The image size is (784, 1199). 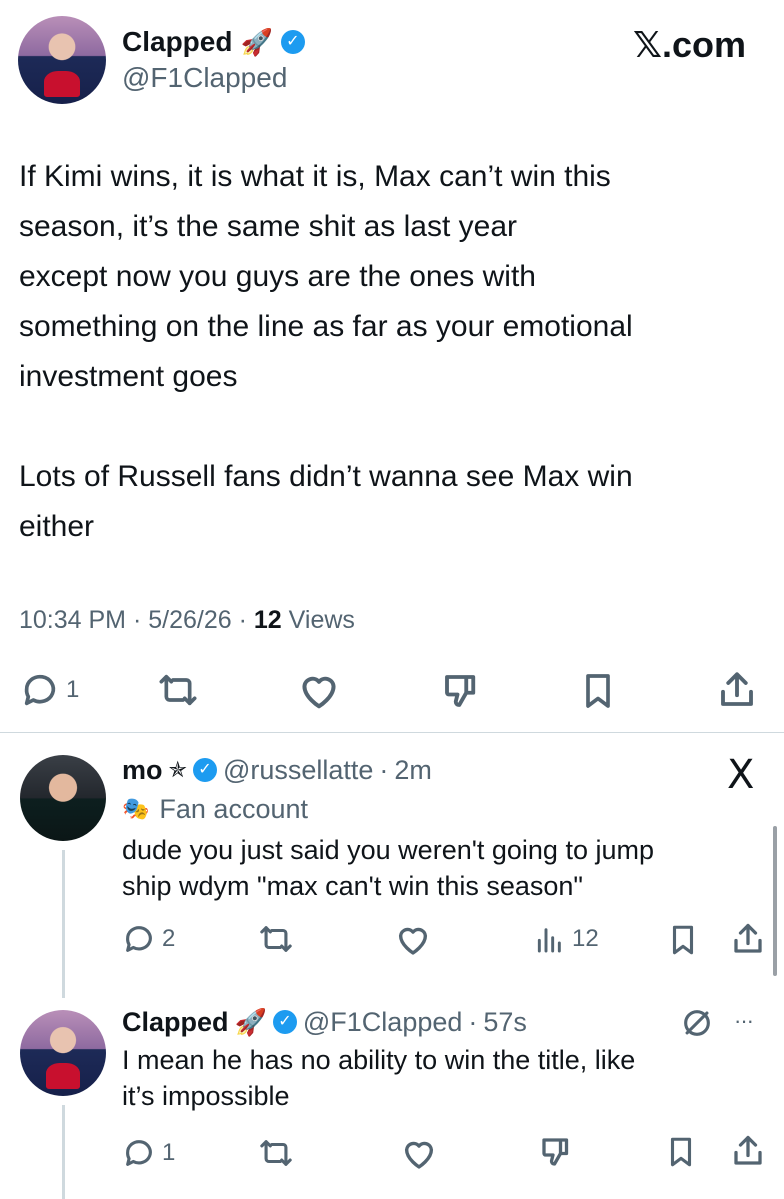 I want to click on star-icon: ✯, so click(x=177, y=769).